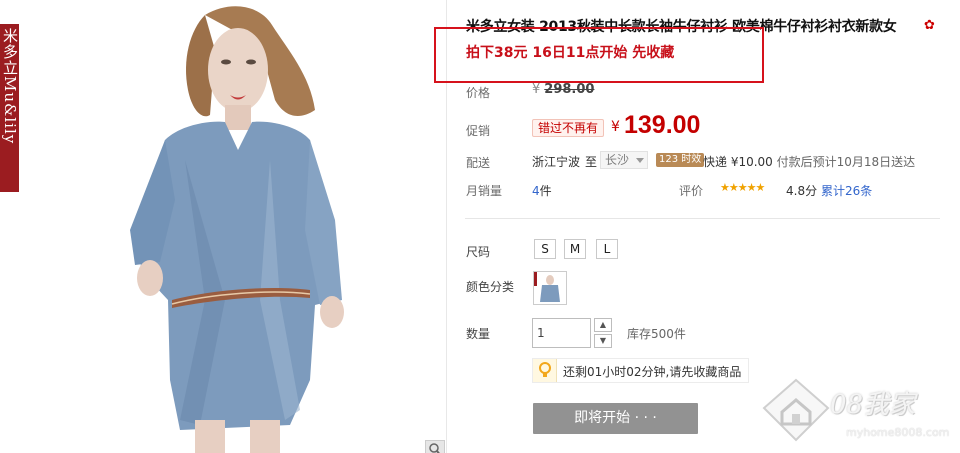 Image resolution: width=960 pixels, height=453 pixels. What do you see at coordinates (545, 370) in the screenshot?
I see `lightbulb-icon` at bounding box center [545, 370].